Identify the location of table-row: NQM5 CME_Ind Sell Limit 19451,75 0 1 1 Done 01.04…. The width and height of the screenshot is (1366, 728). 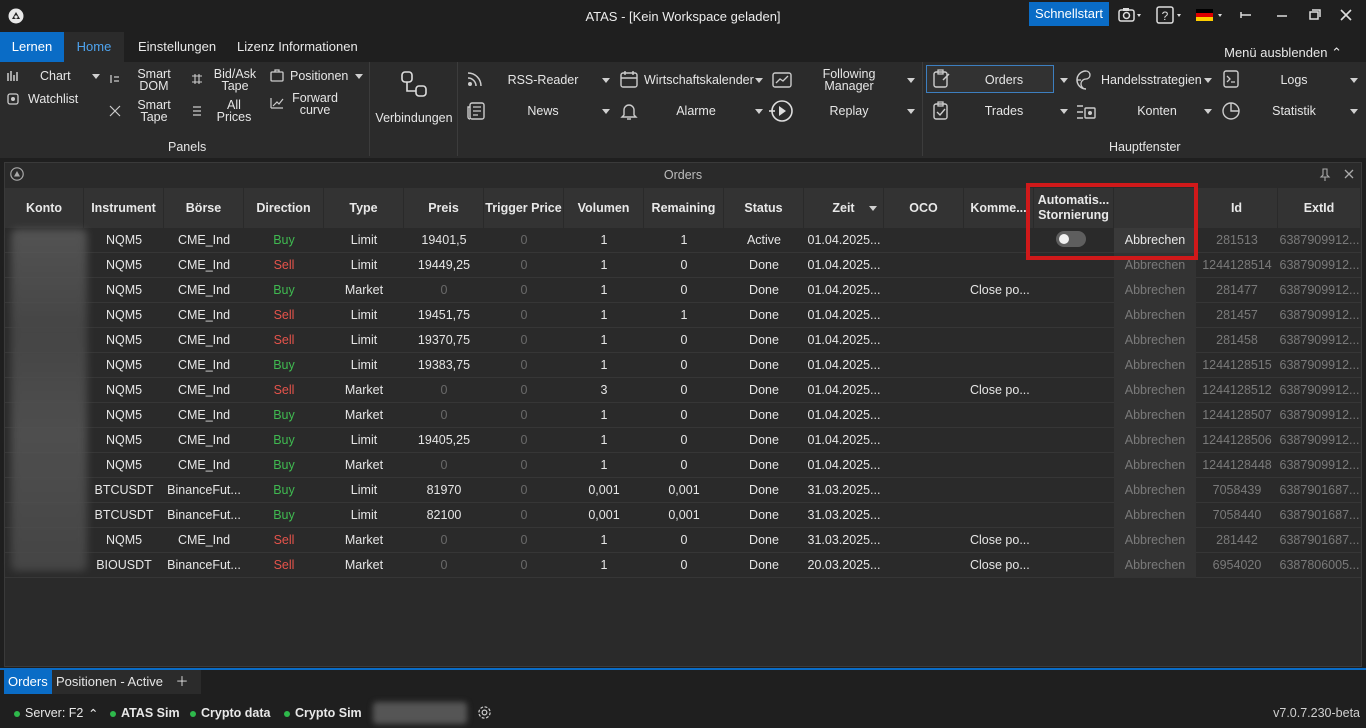
(683, 315).